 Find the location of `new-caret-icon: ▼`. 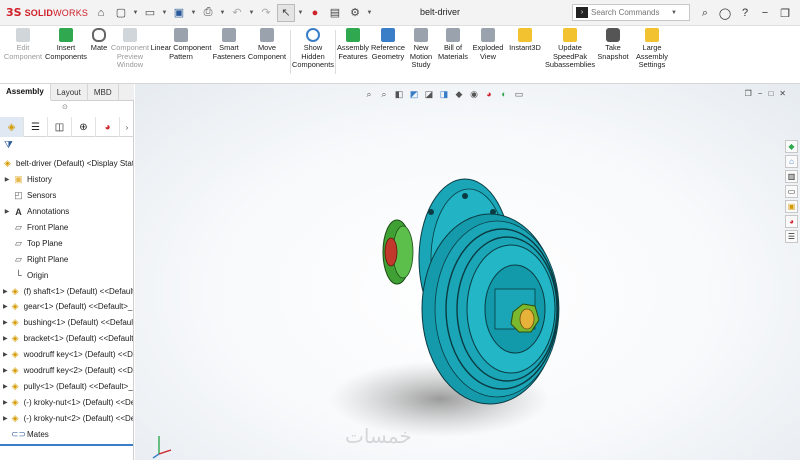

new-caret-icon: ▼ is located at coordinates (135, 13).